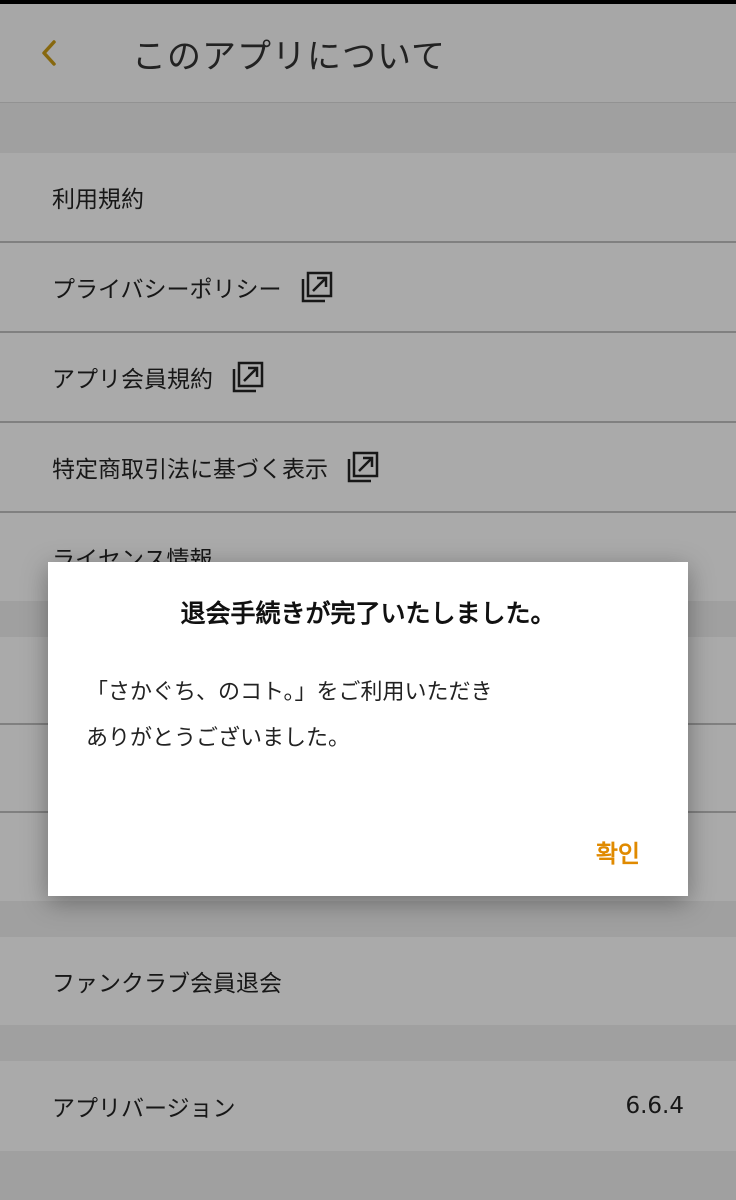 The width and height of the screenshot is (736, 1200). Describe the element at coordinates (218, 738) in the screenshot. I see `dialog-message-line: ありがとうございました。` at that location.